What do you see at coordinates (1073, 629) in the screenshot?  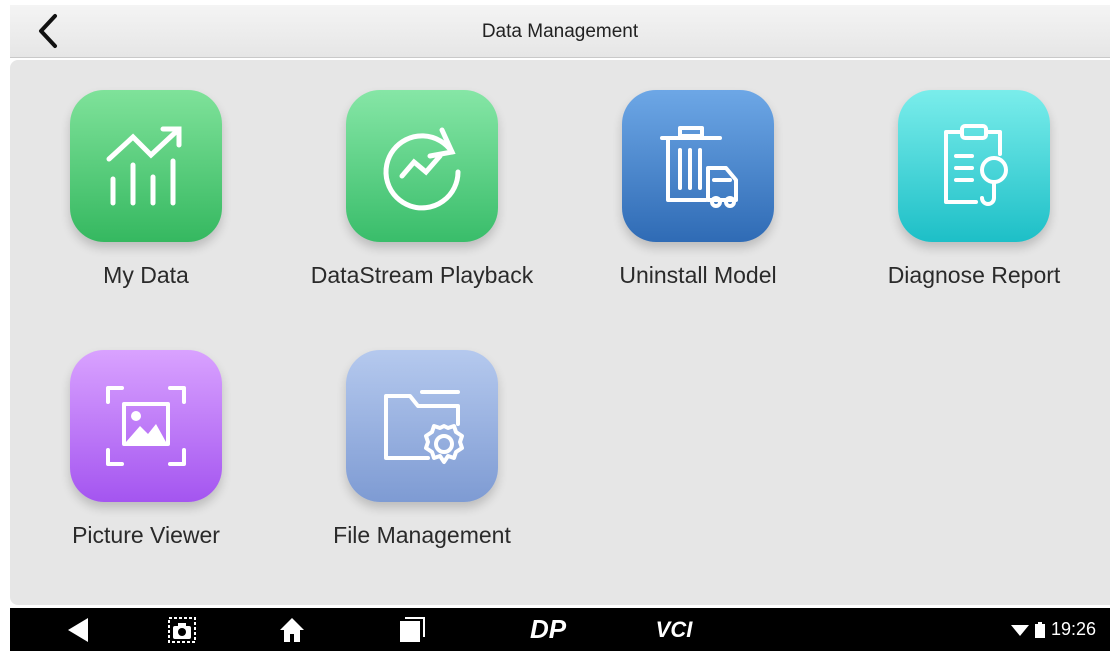 I see `clock: 19:26` at bounding box center [1073, 629].